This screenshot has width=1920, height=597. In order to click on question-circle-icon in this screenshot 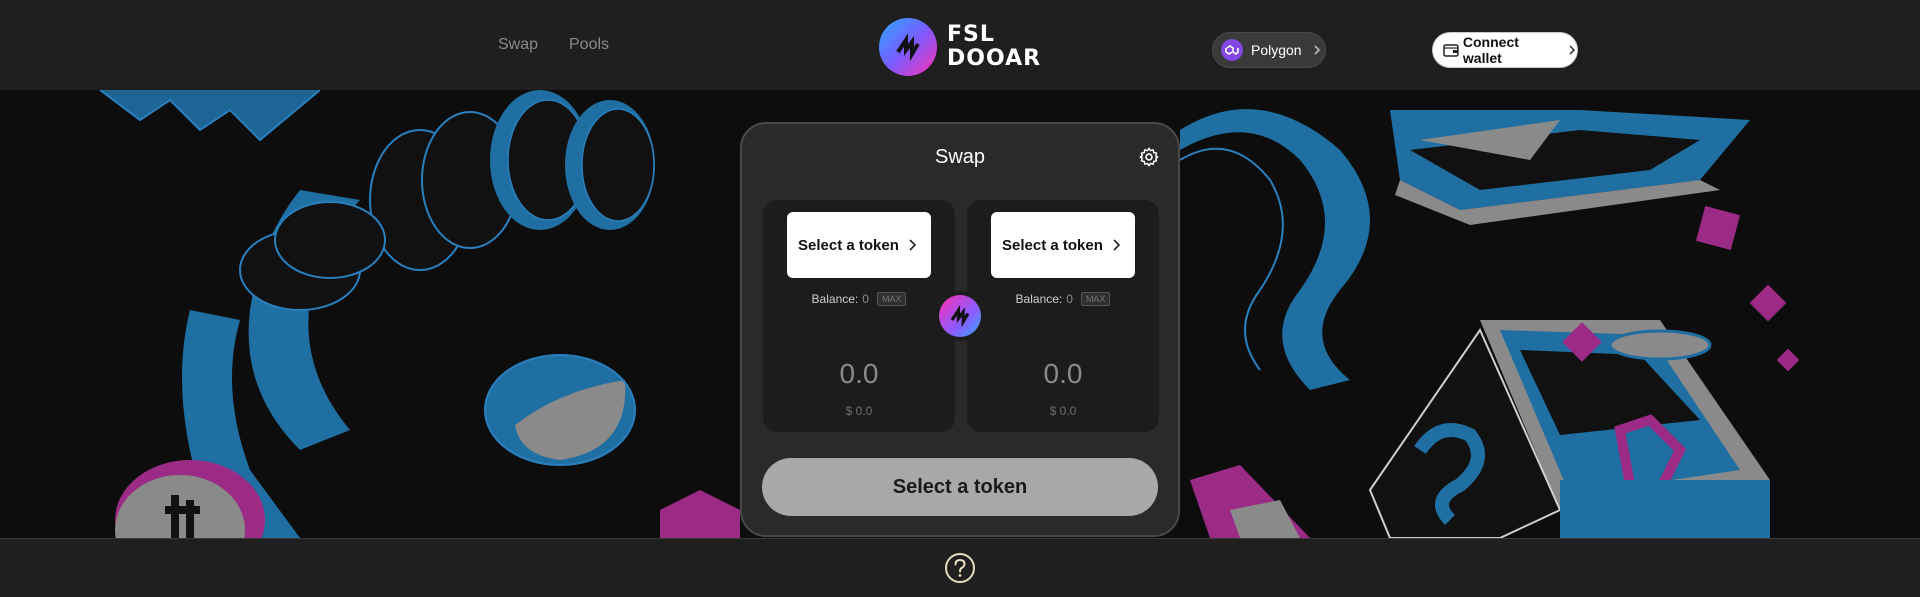, I will do `click(960, 568)`.